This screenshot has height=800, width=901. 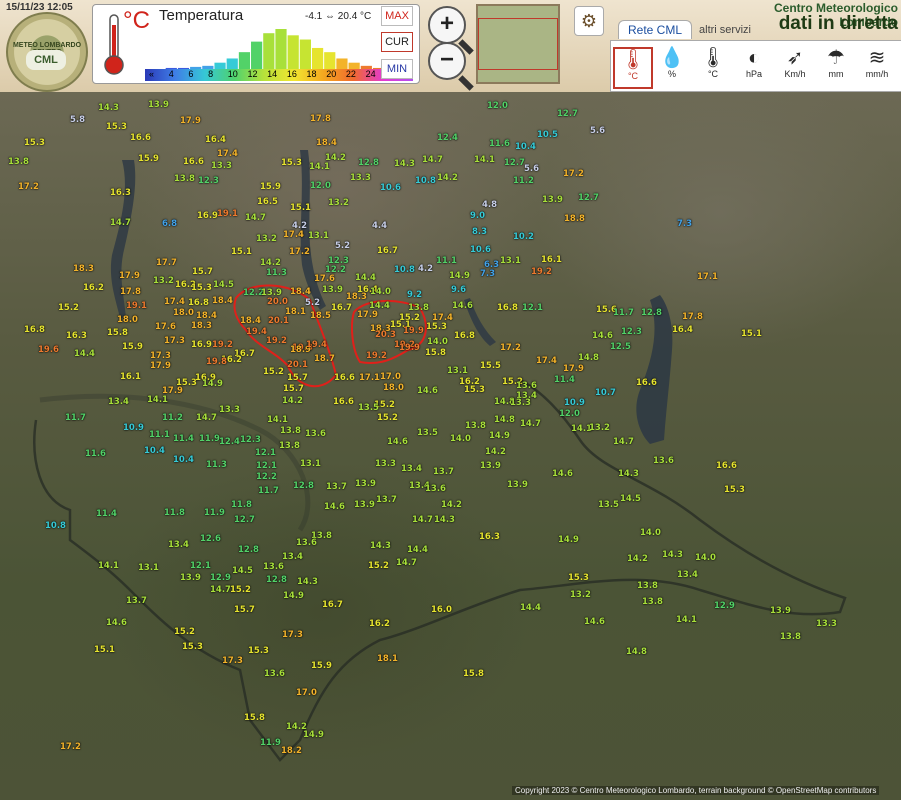 What do you see at coordinates (183, 313) in the screenshot?
I see `station-temperature: 18.0` at bounding box center [183, 313].